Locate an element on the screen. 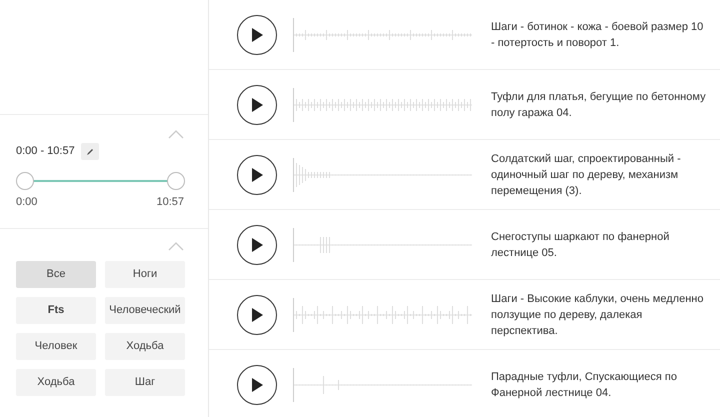 This screenshot has height=417, width=720. duration-range-text: 0:00 - 10:57 is located at coordinates (45, 152).